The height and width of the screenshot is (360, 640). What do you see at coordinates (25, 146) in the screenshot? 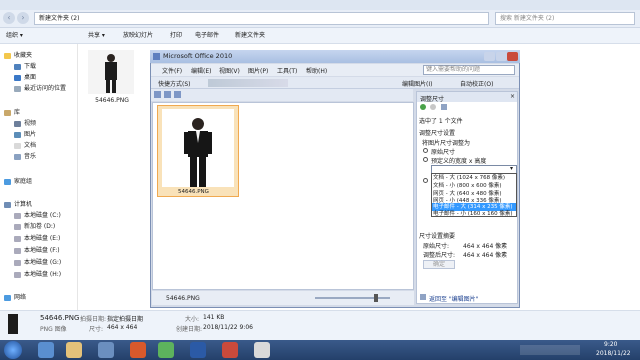
I see `nav-documents: 文档` at bounding box center [25, 146].